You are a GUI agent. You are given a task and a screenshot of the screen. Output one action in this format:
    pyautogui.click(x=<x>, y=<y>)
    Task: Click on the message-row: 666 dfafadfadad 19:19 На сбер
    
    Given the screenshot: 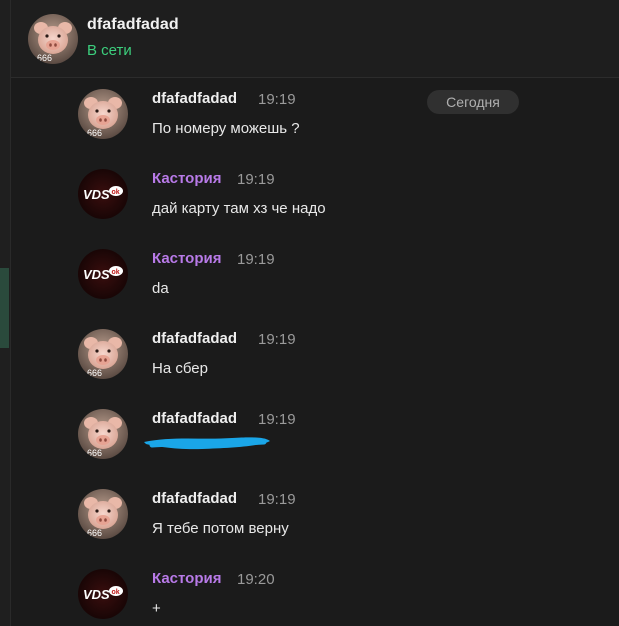 What is the action you would take?
    pyautogui.click(x=338, y=360)
    